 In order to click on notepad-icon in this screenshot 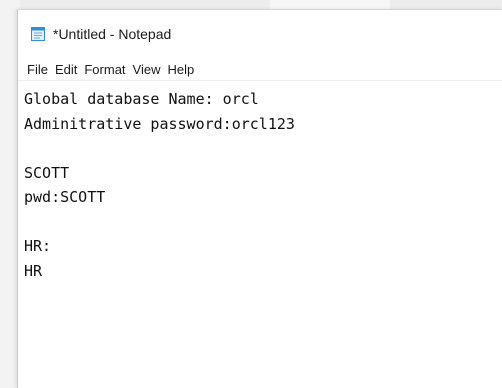, I will do `click(38, 34)`.